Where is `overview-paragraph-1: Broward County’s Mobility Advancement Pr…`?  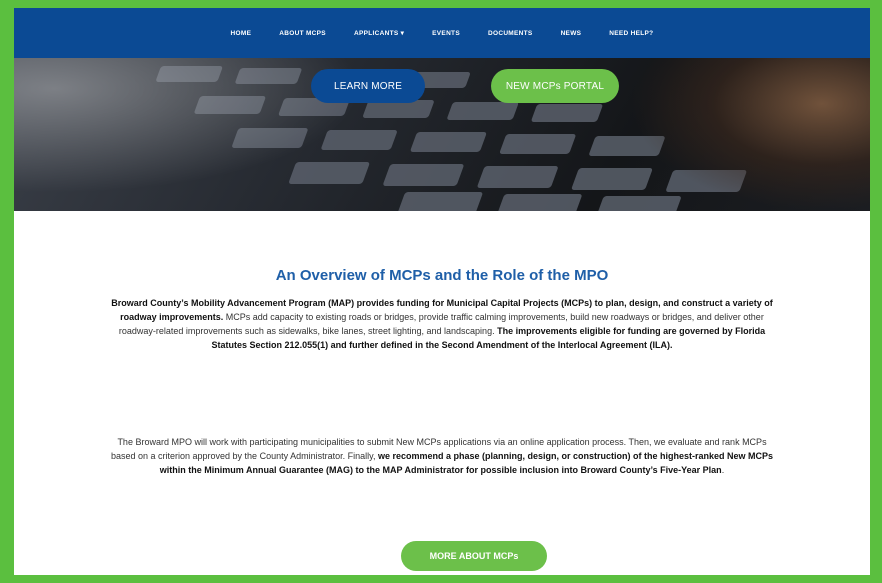
overview-paragraph-1: Broward County’s Mobility Advancement Pr… is located at coordinates (442, 324).